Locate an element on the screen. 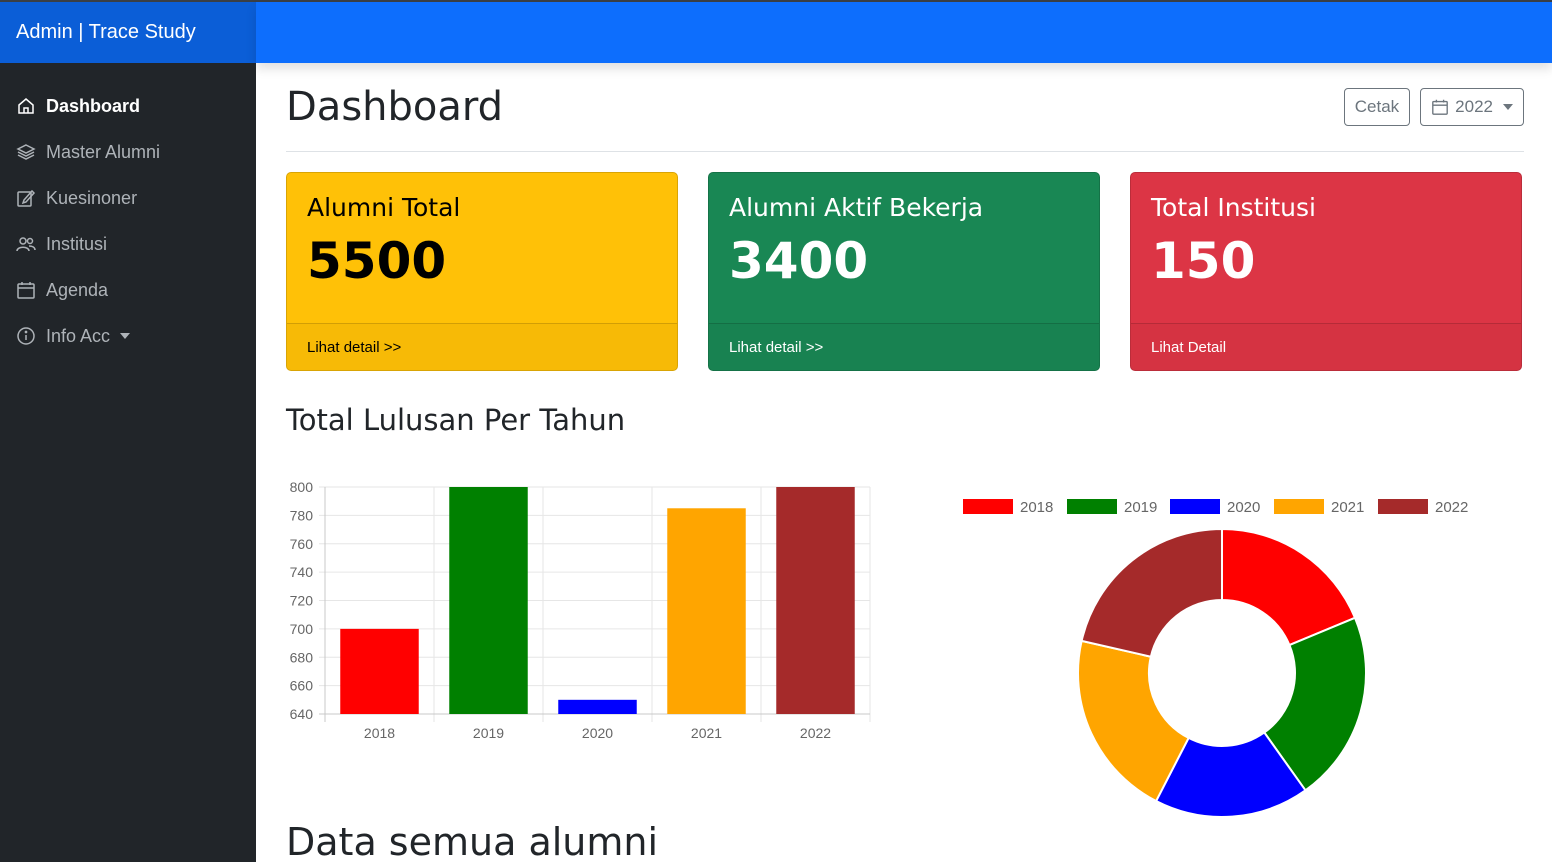 The height and width of the screenshot is (864, 1552). card-title: Total Institusi is located at coordinates (1233, 207).